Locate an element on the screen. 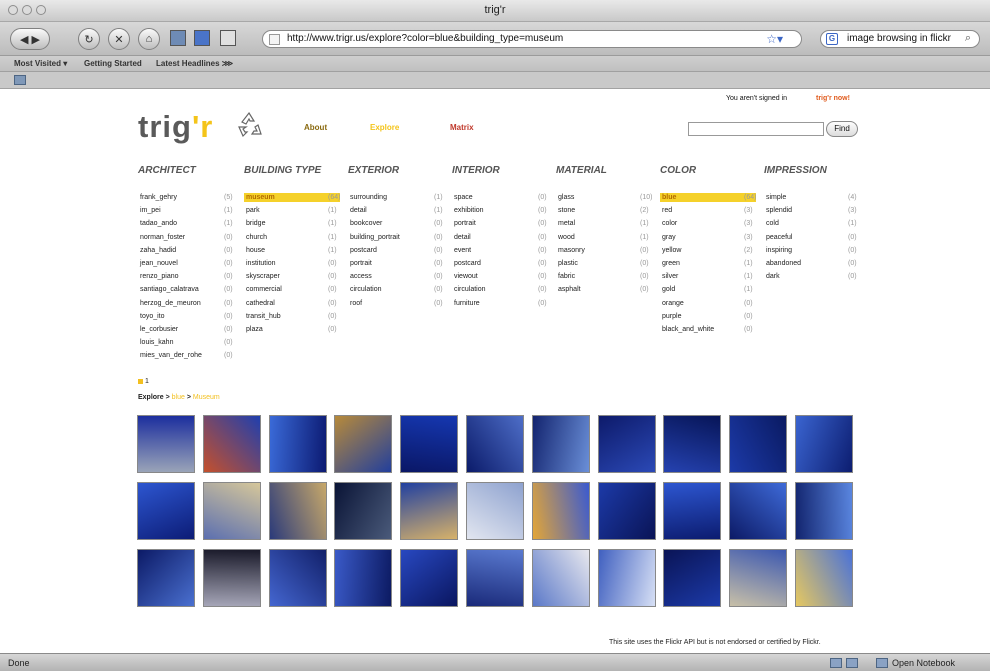 The width and height of the screenshot is (990, 671). facet-item: detail (0) is located at coordinates (502, 238).